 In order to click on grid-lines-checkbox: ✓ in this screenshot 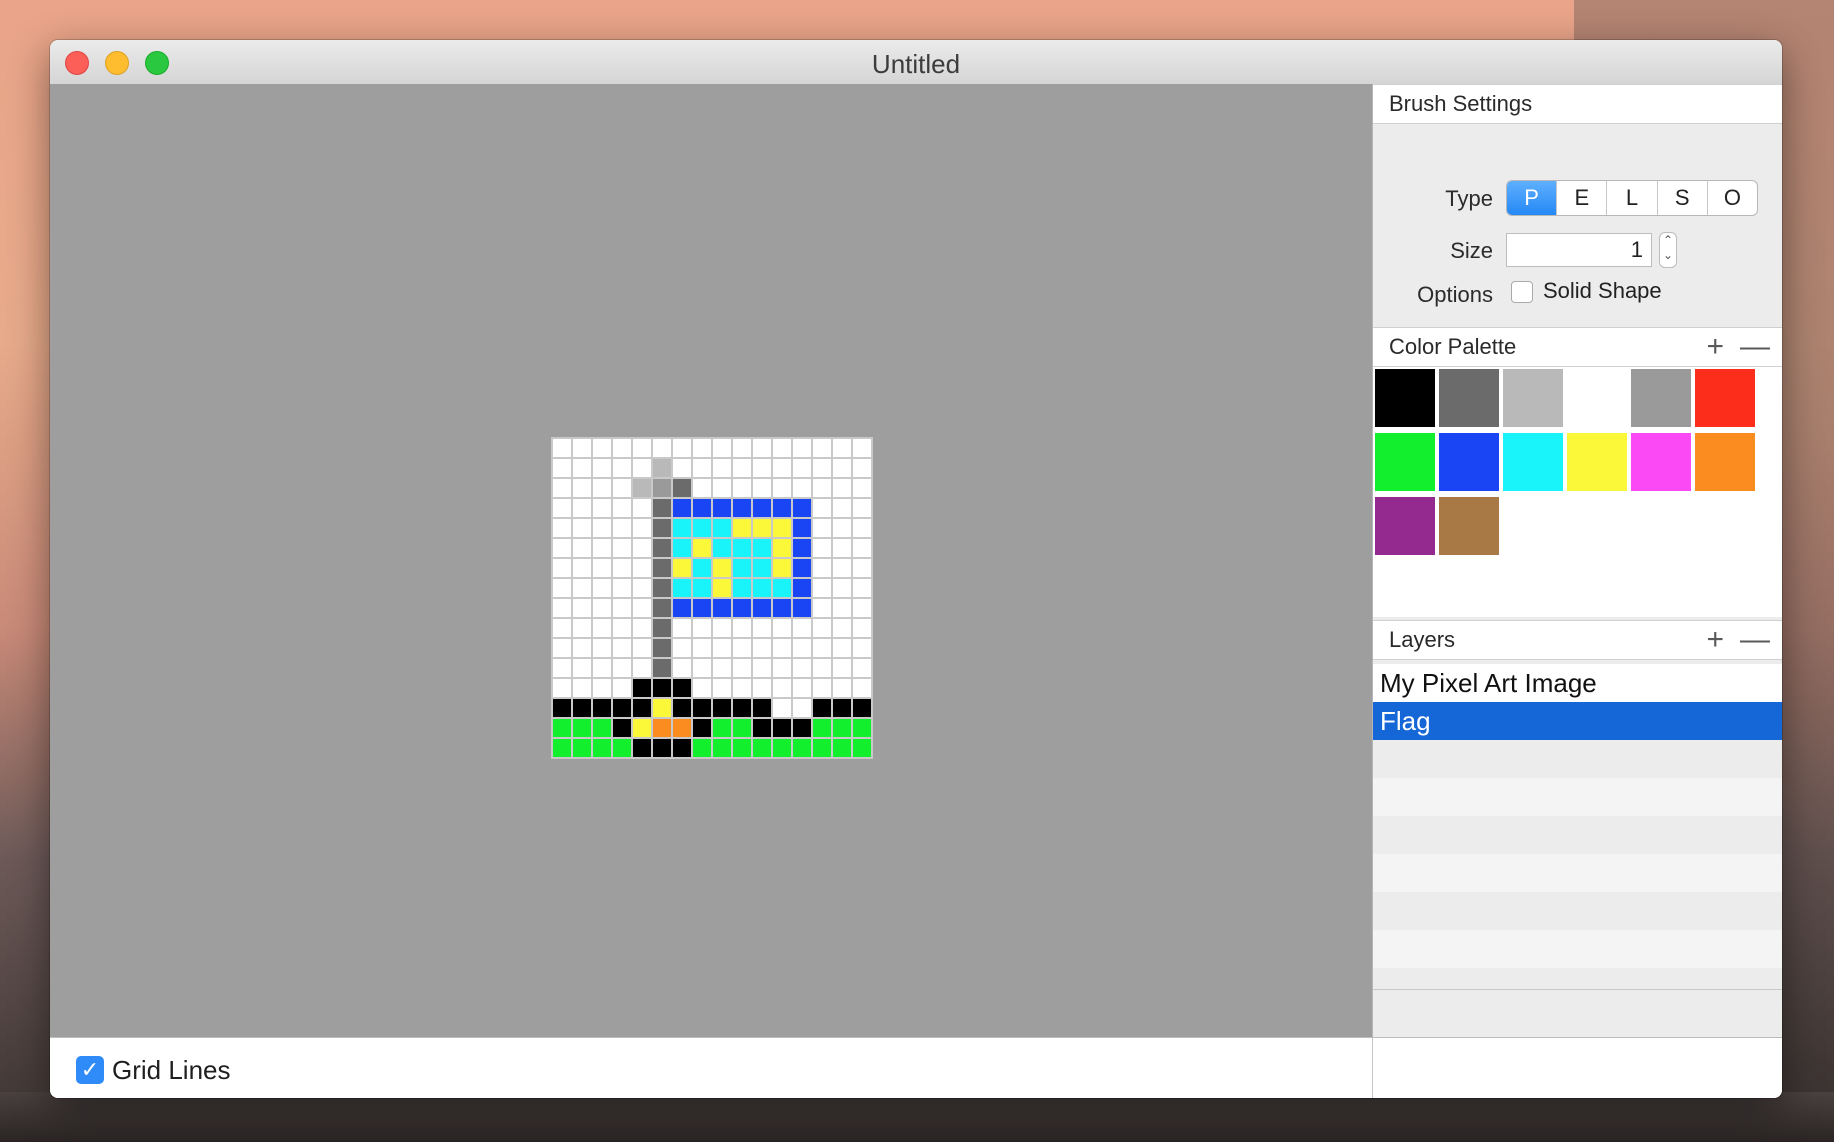, I will do `click(90, 1070)`.